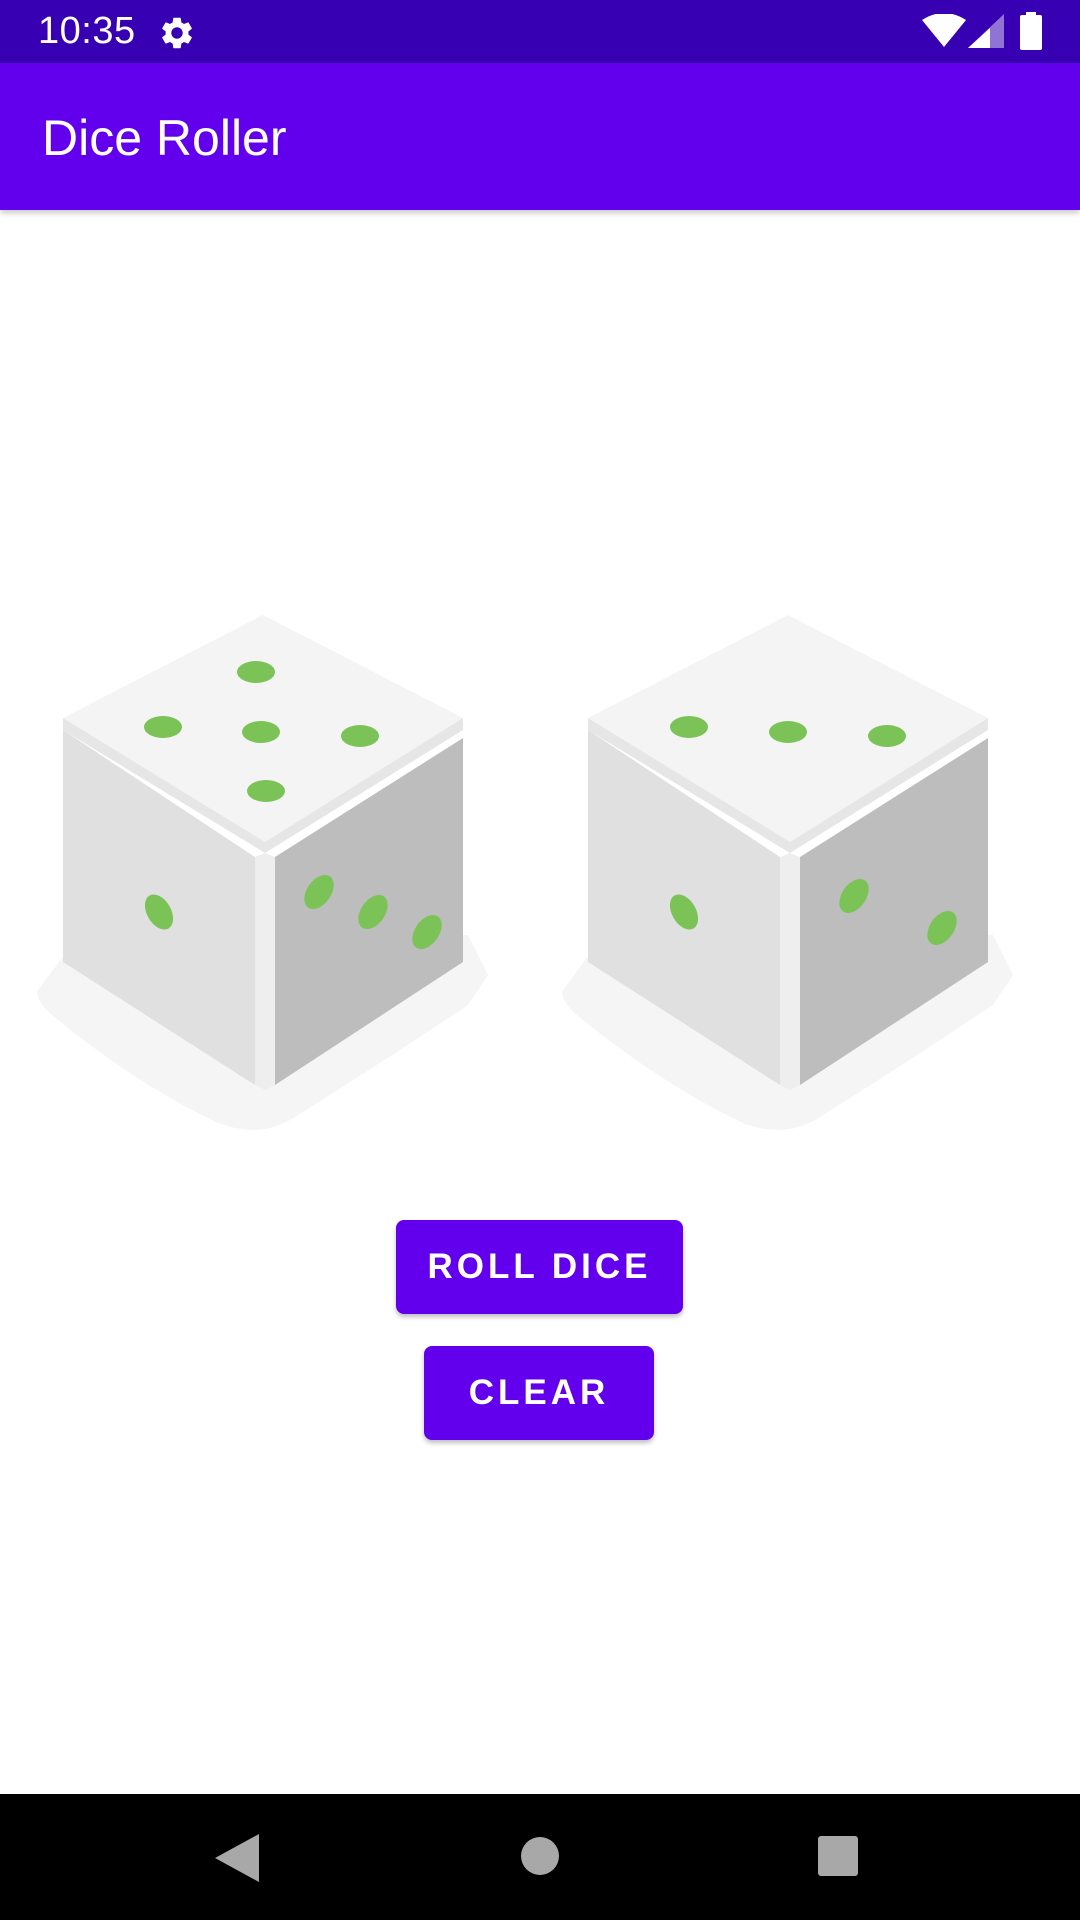 The height and width of the screenshot is (1920, 1080). Describe the element at coordinates (87, 31) in the screenshot. I see `status-time: 10:35` at that location.